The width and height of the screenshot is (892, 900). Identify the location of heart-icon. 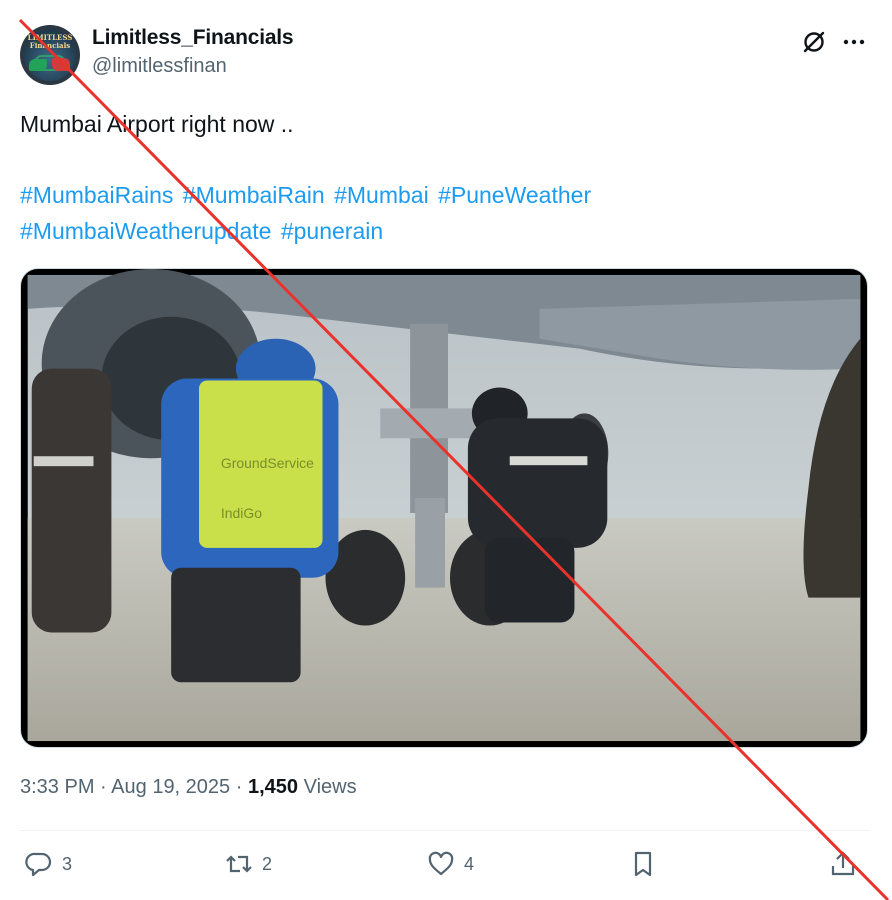
(441, 863).